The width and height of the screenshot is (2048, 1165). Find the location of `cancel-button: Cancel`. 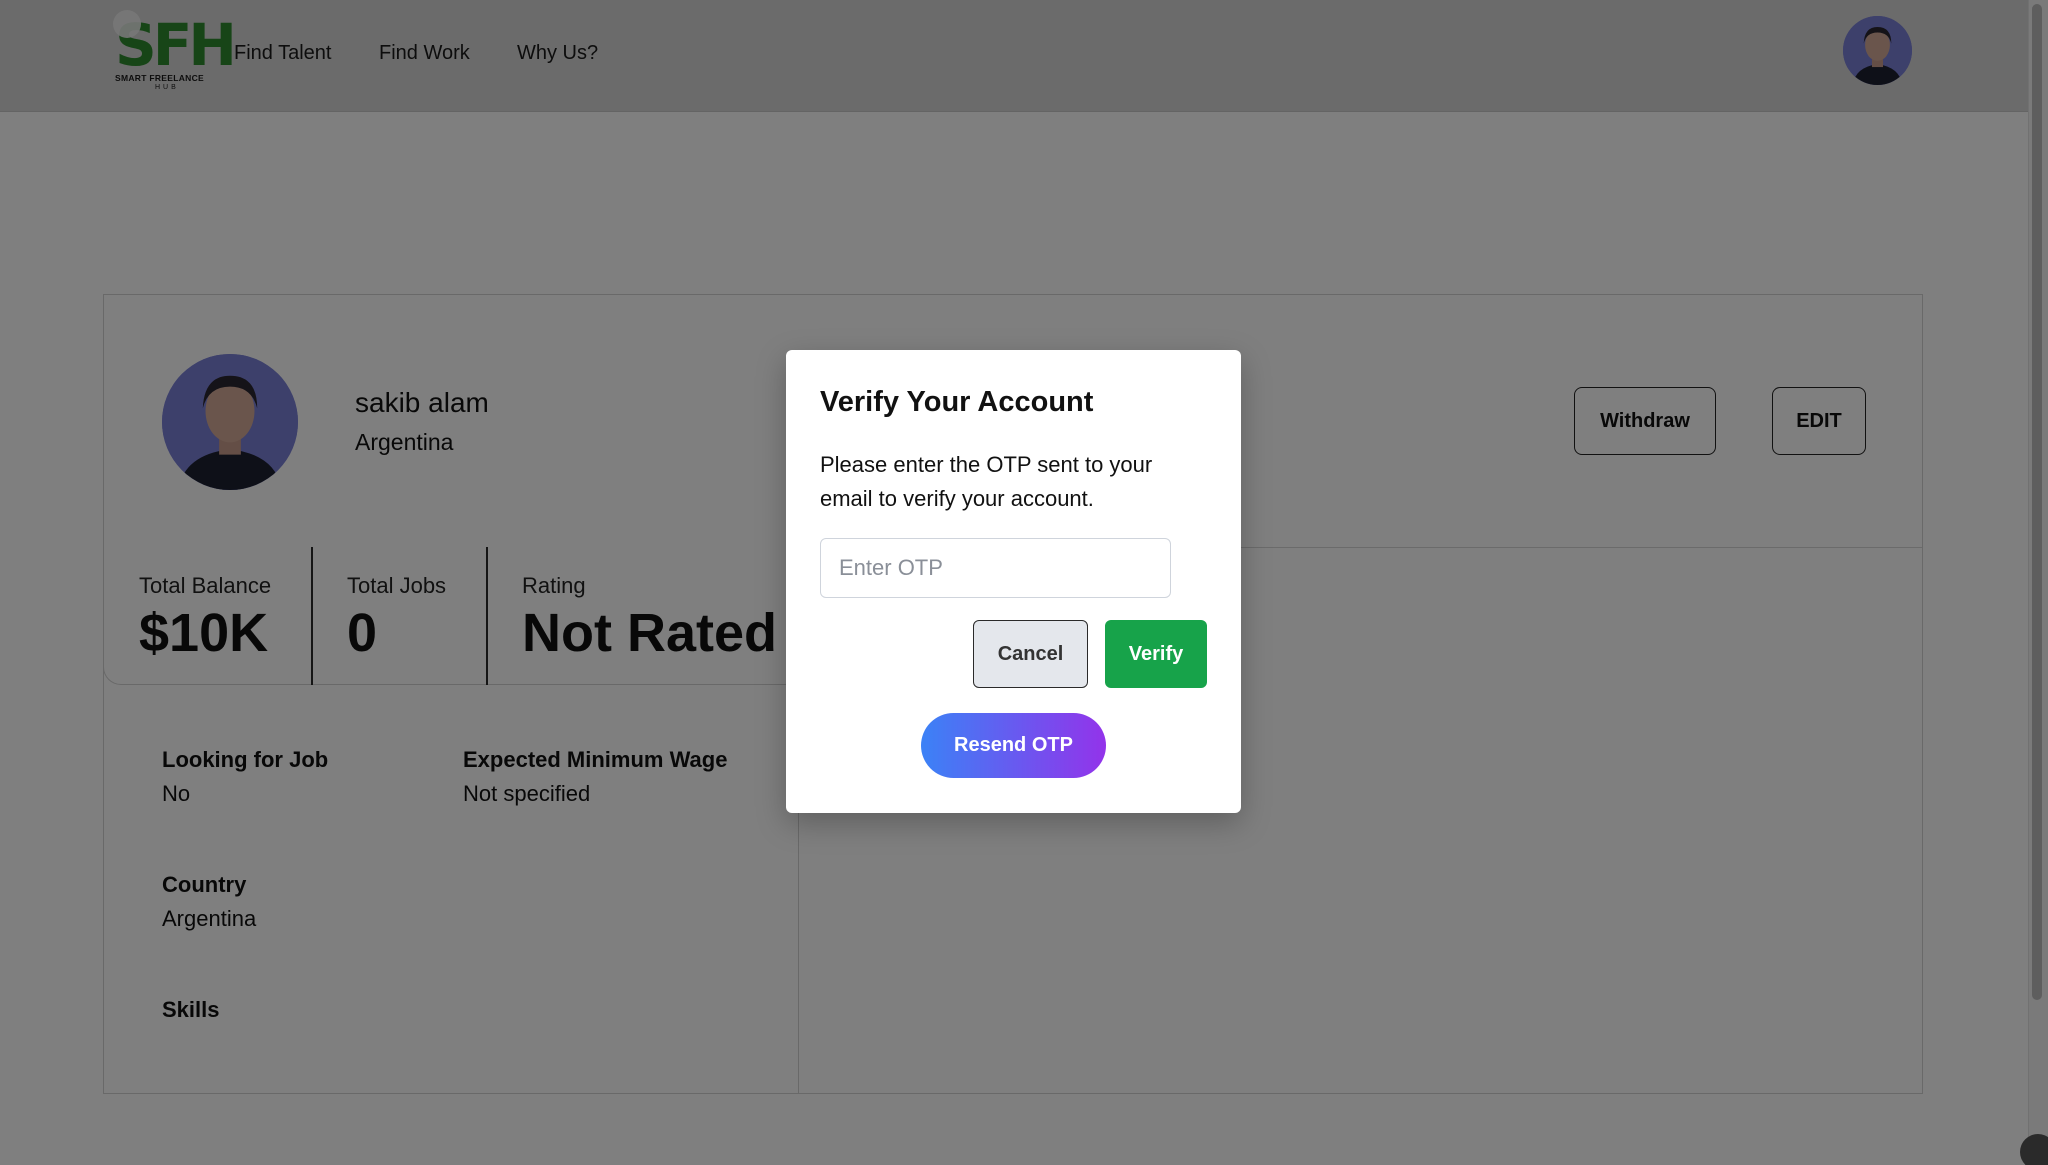

cancel-button: Cancel is located at coordinates (1030, 654).